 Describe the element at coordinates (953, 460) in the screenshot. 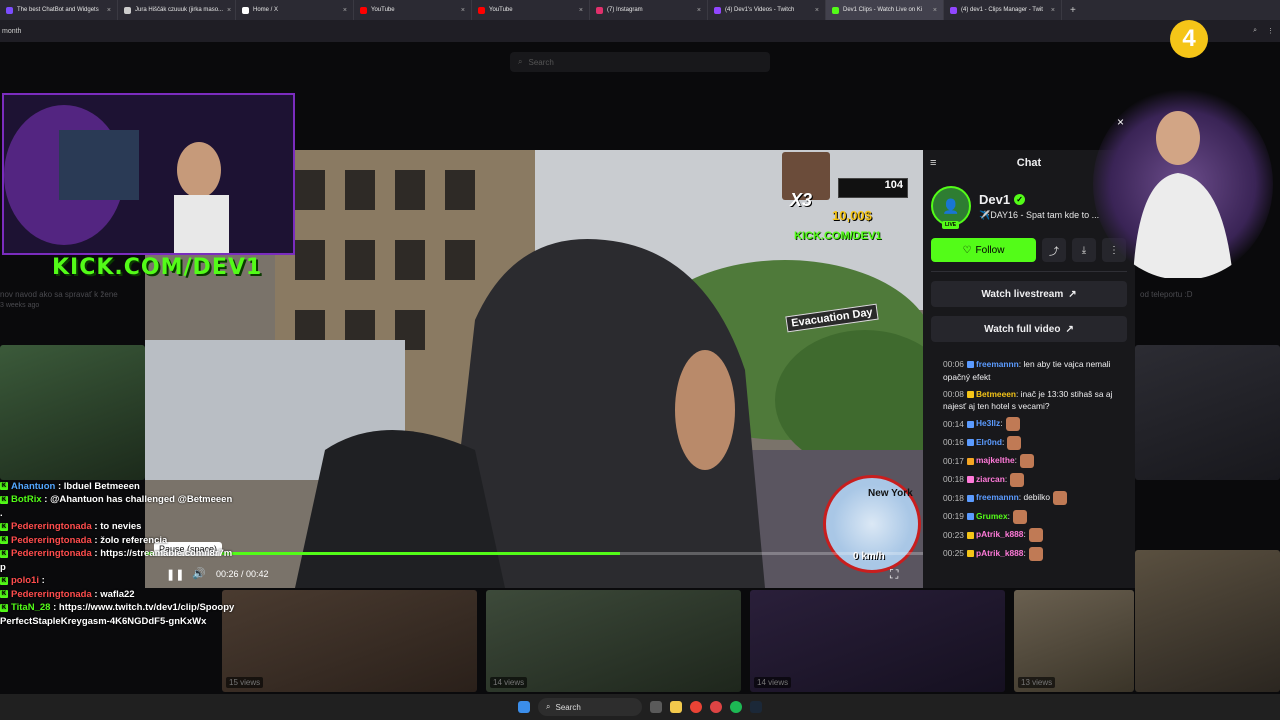

I see `message-timestamp: 00:17` at that location.